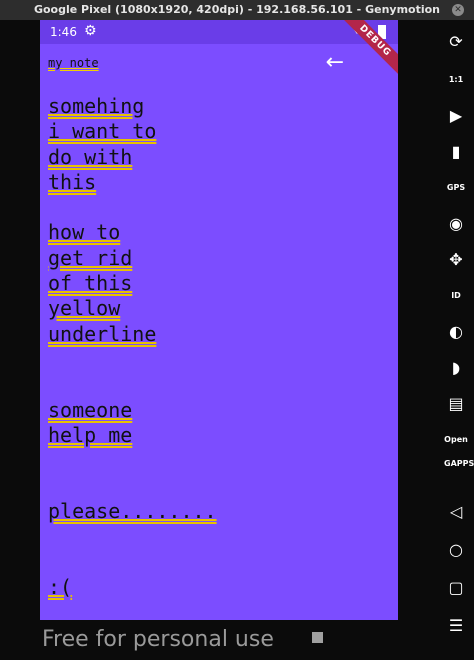 Image resolution: width=474 pixels, height=660 pixels. I want to click on close-icon: ✕, so click(458, 10).